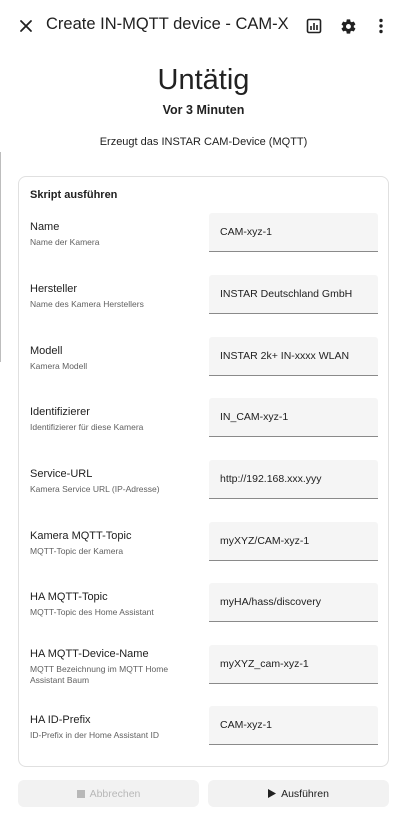 The image size is (407, 823). I want to click on last-run-time: Vor 3 Minuten, so click(203, 110).